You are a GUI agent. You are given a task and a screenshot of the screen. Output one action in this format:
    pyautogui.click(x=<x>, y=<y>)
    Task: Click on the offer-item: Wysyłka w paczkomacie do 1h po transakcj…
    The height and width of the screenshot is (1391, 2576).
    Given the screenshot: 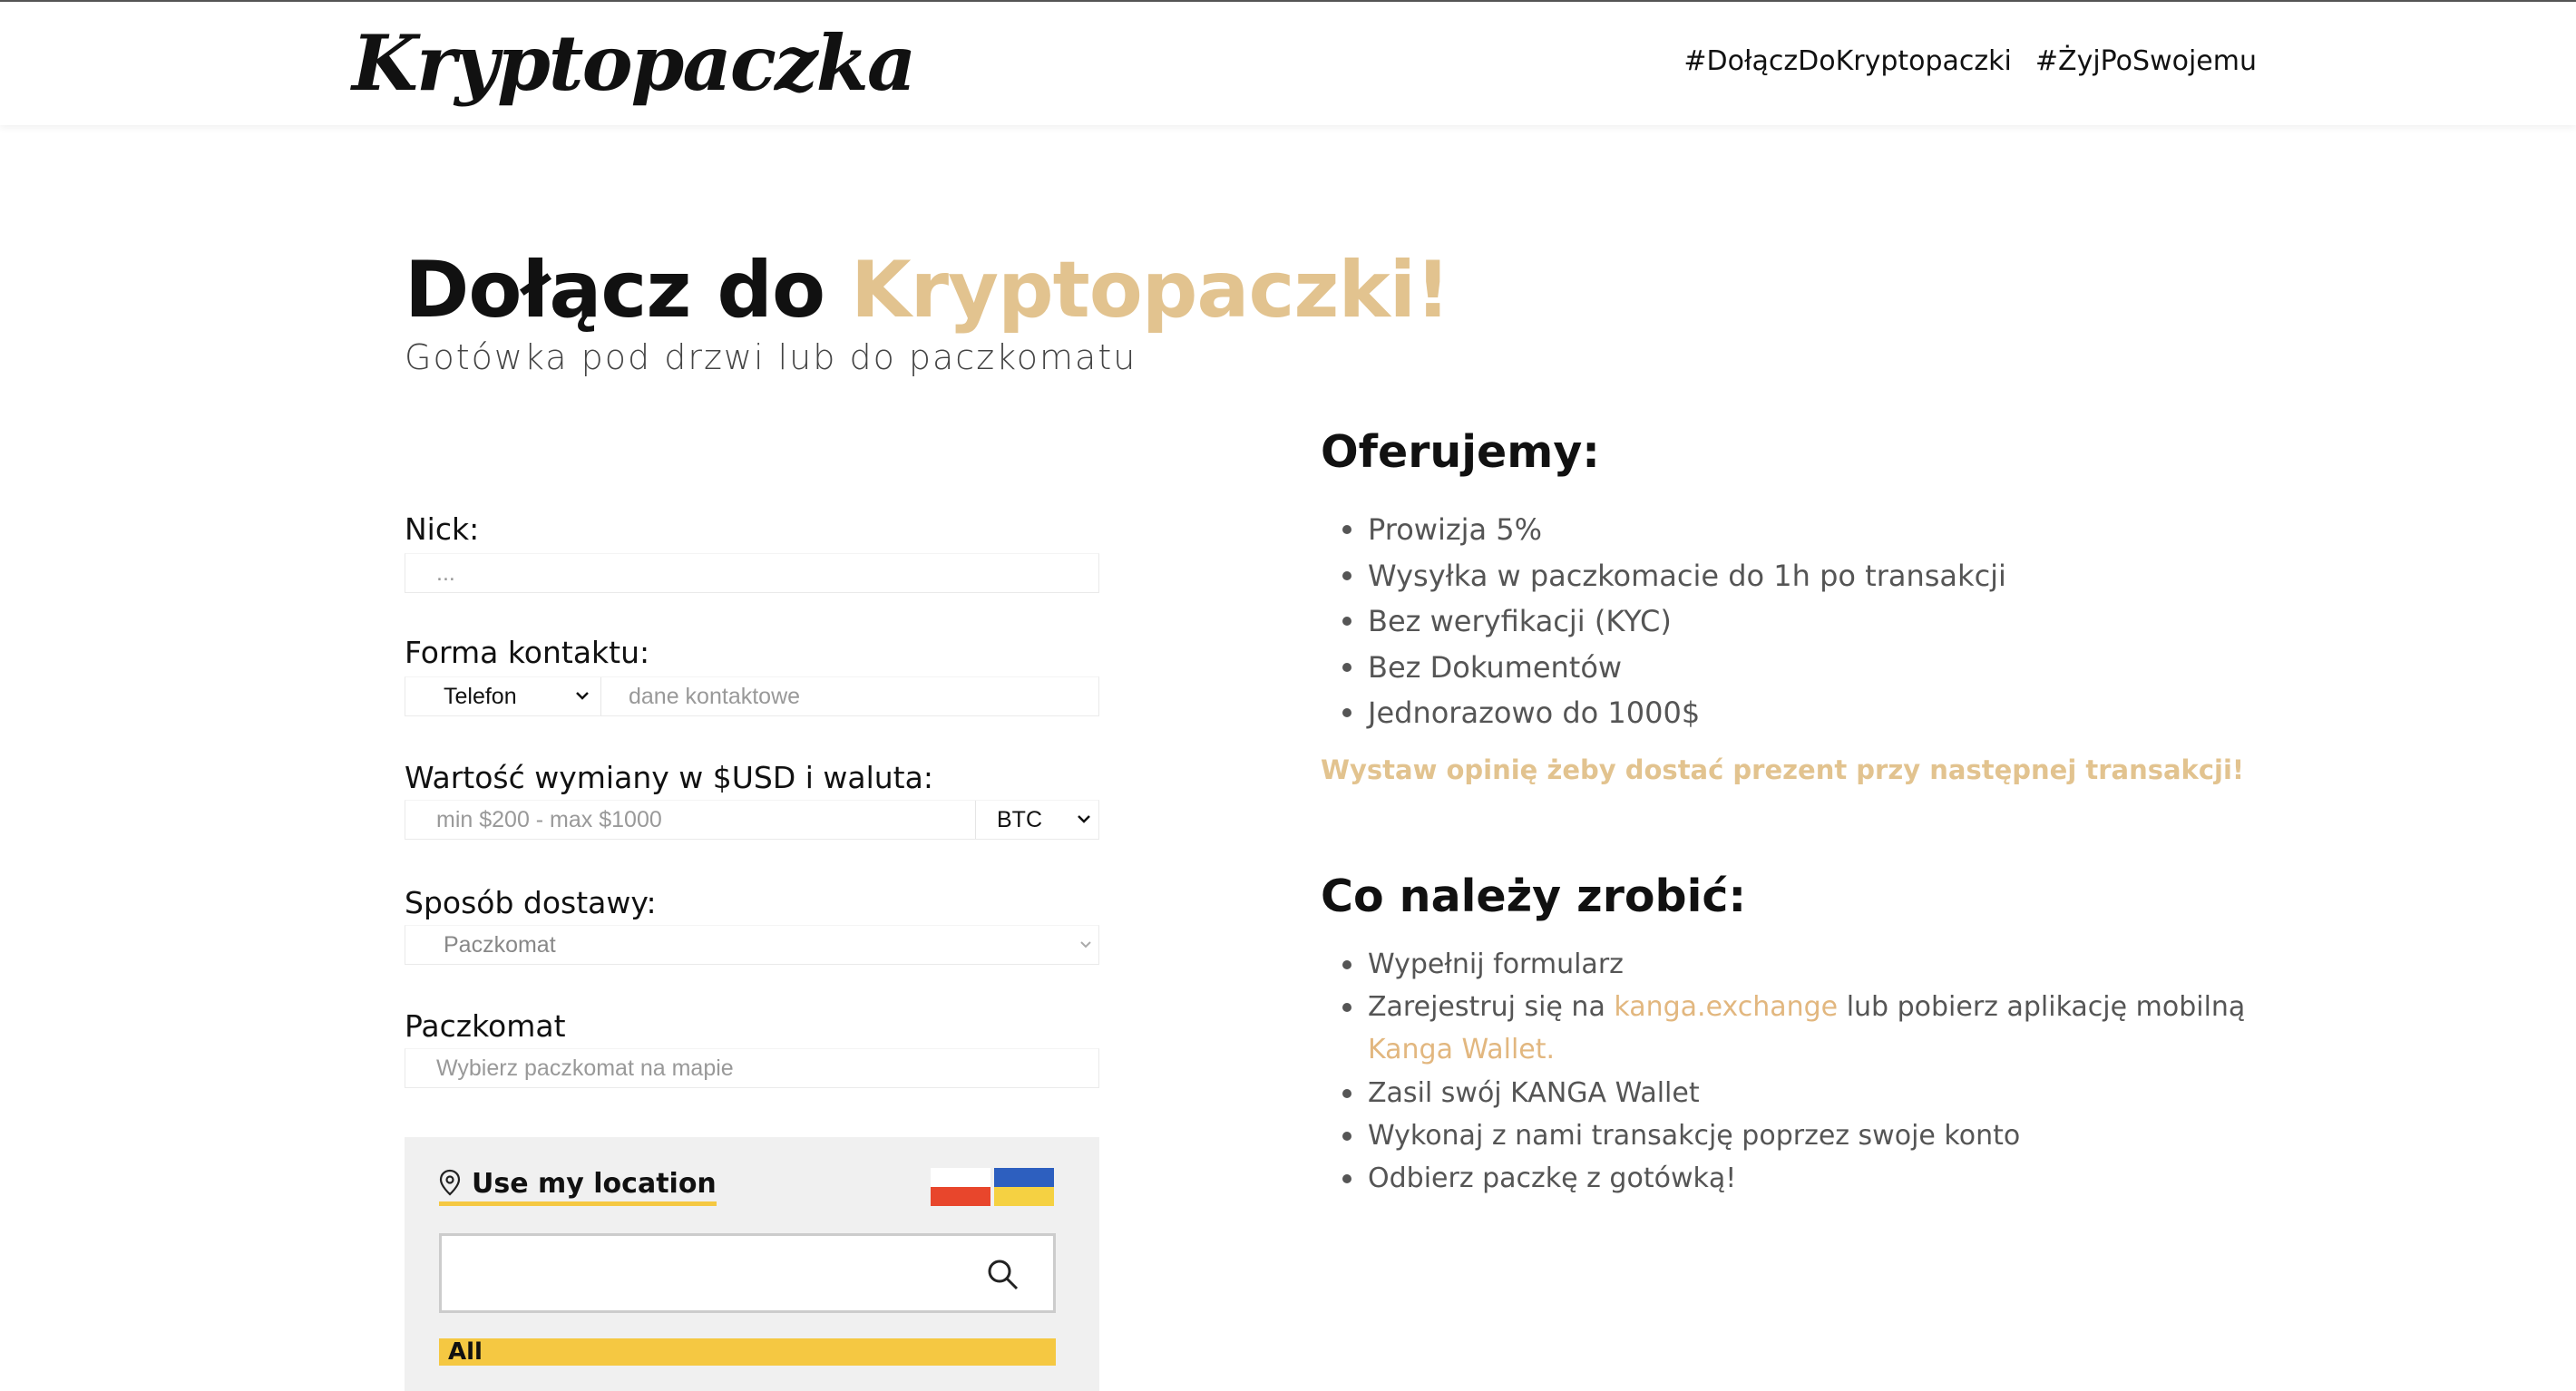 What is the action you would take?
    pyautogui.click(x=1663, y=576)
    